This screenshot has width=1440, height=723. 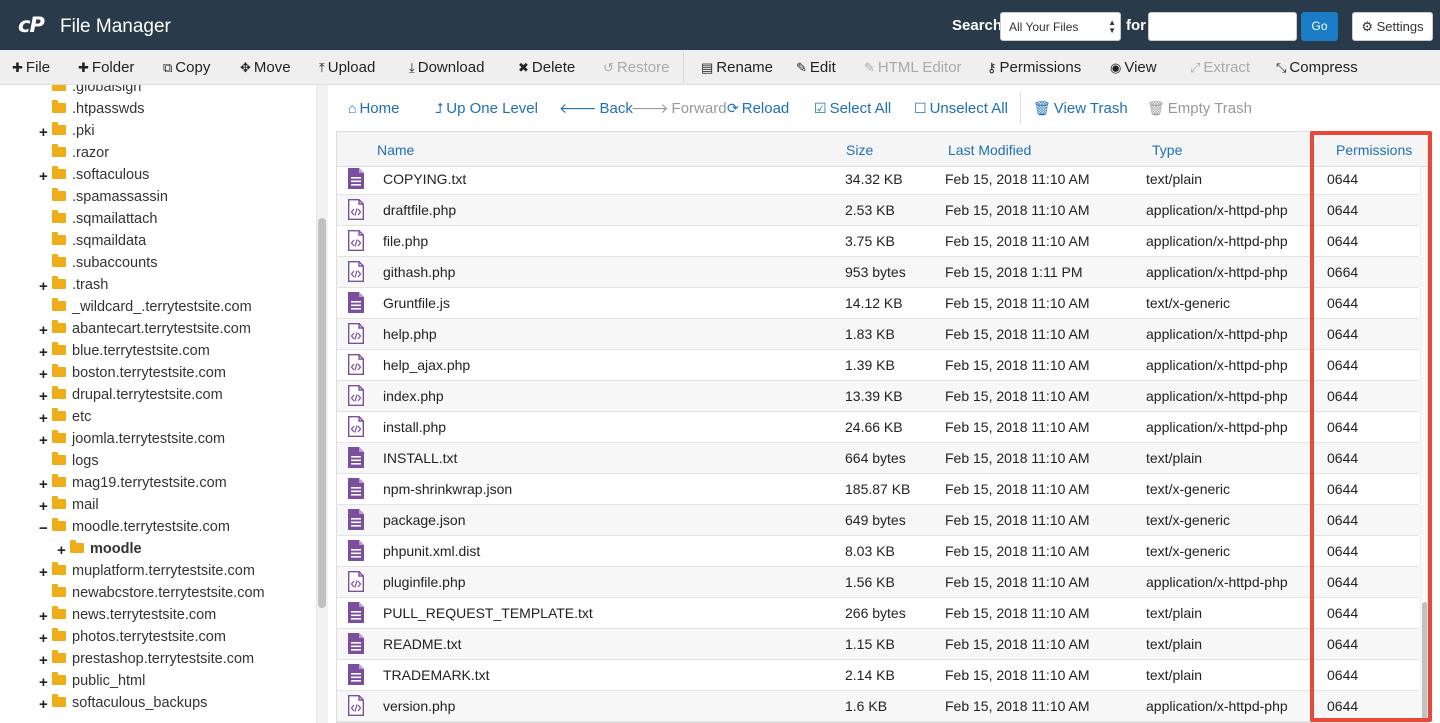 I want to click on view-button: ◉ View, so click(x=1133, y=67).